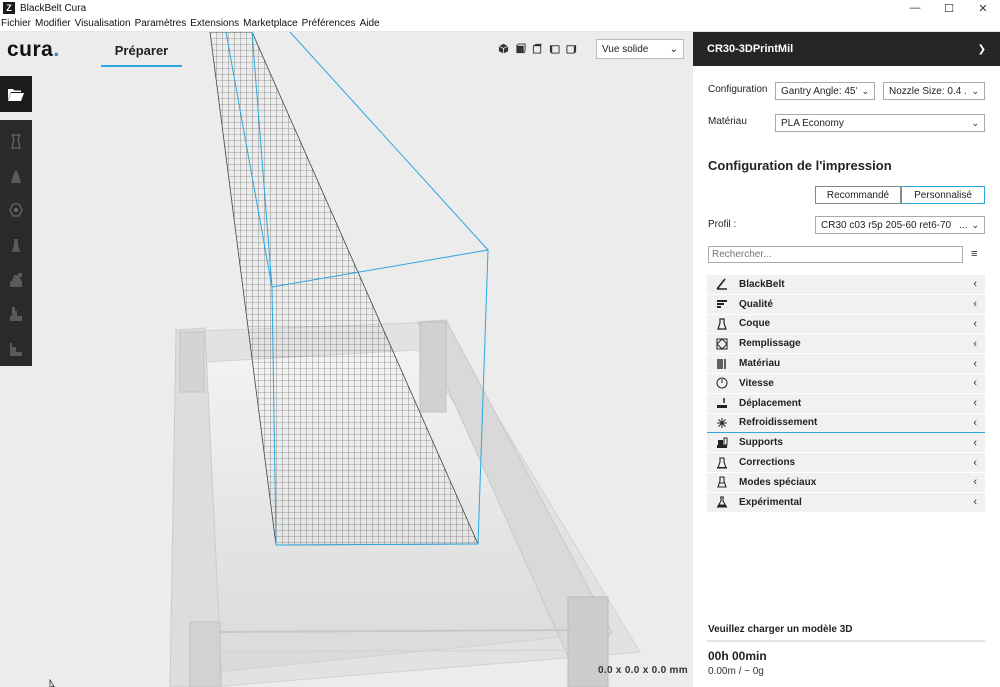 This screenshot has height=687, width=1000. I want to click on menu-file: Fichier, so click(17, 23).